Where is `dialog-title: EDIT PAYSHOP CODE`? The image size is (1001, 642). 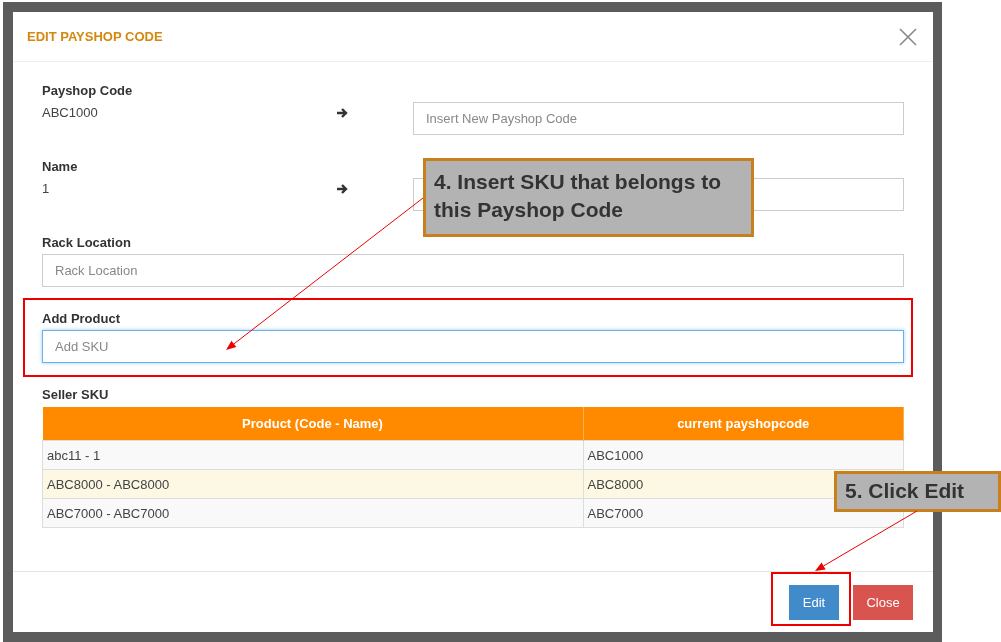 dialog-title: EDIT PAYSHOP CODE is located at coordinates (95, 36).